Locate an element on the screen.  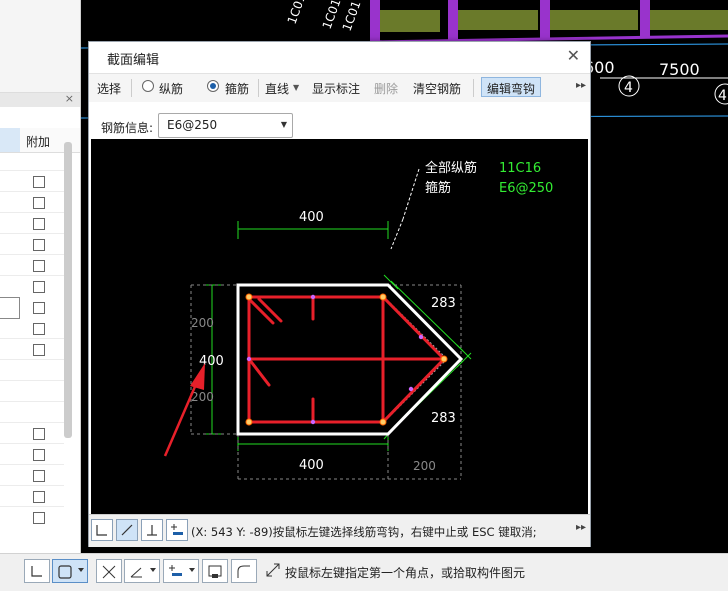
offset-button is located at coordinates (181, 571).